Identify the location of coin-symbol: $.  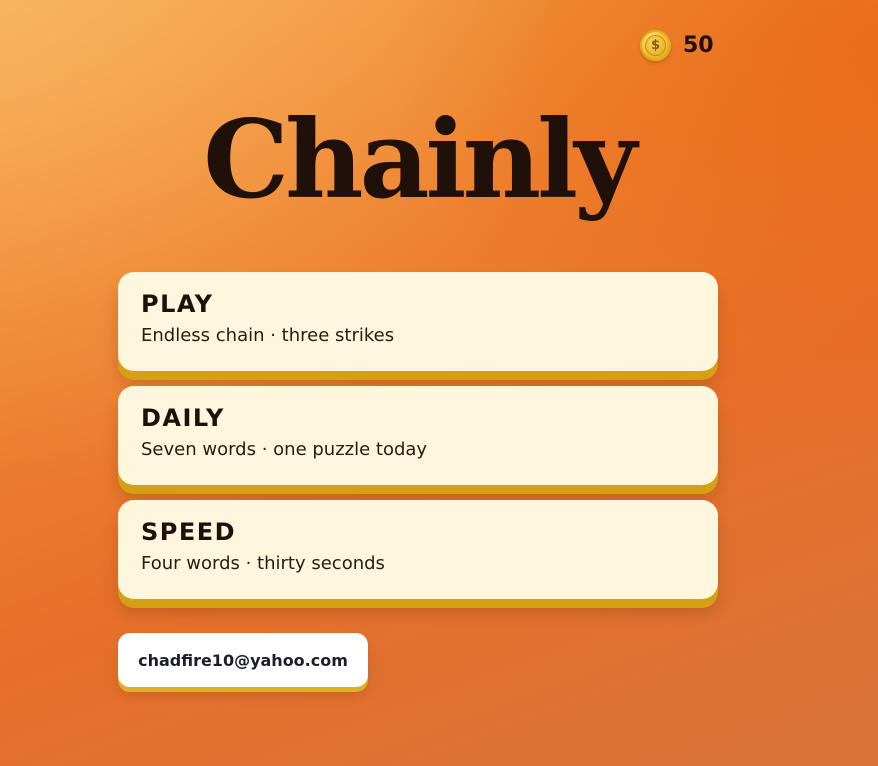
(655, 45).